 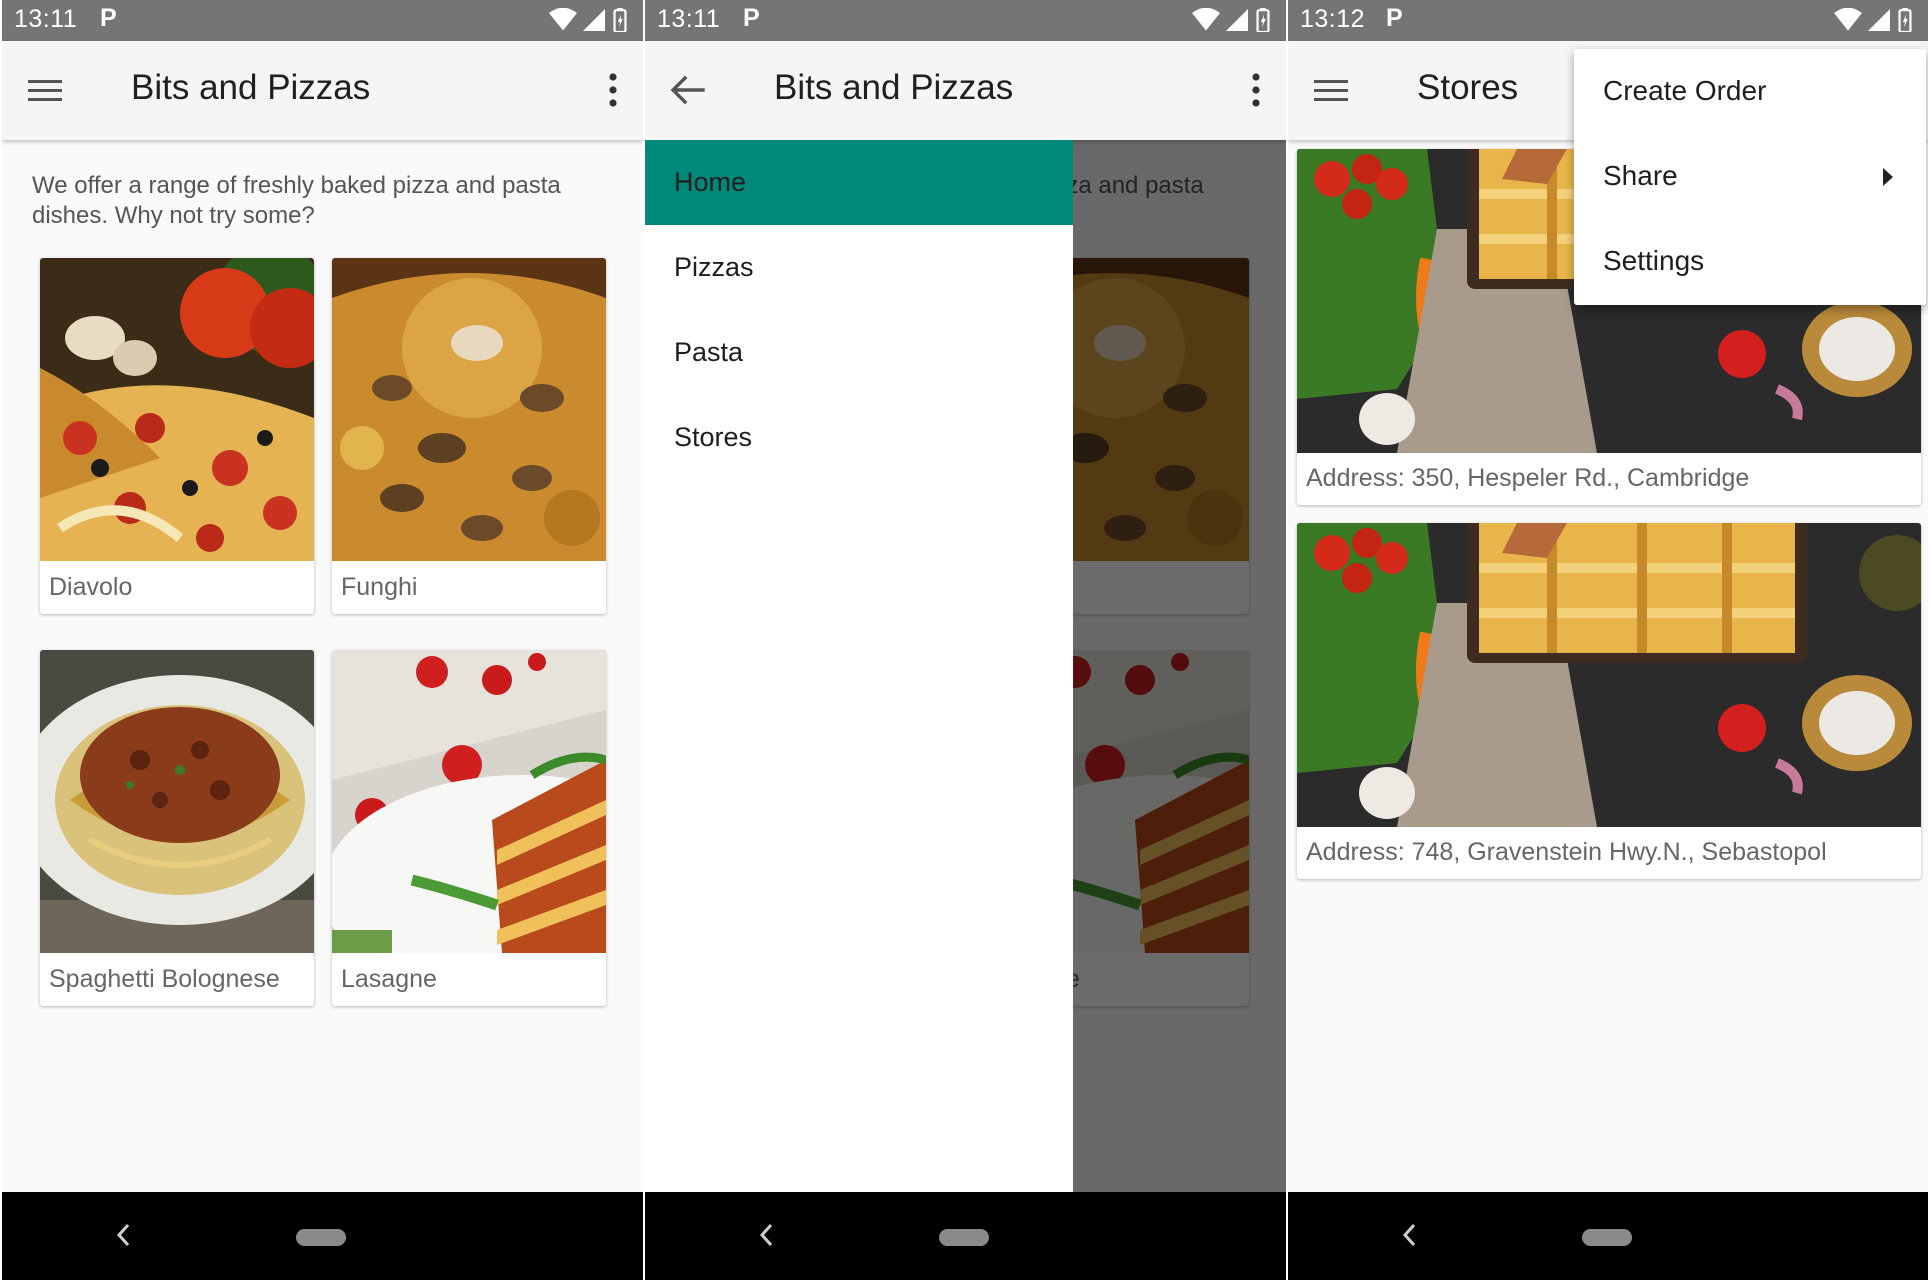 What do you see at coordinates (1685, 90) in the screenshot?
I see `menu-item-label: Create Order` at bounding box center [1685, 90].